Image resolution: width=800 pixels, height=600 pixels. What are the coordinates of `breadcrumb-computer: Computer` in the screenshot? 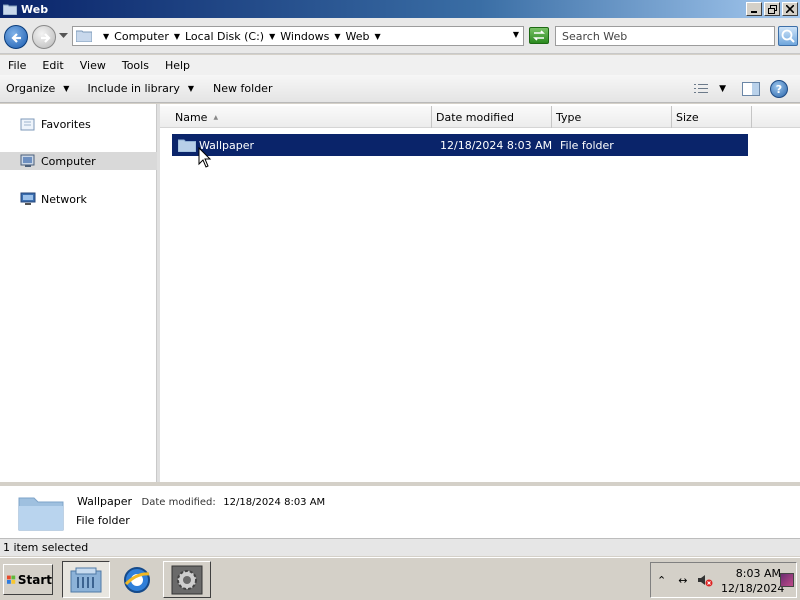 It's located at (141, 36).